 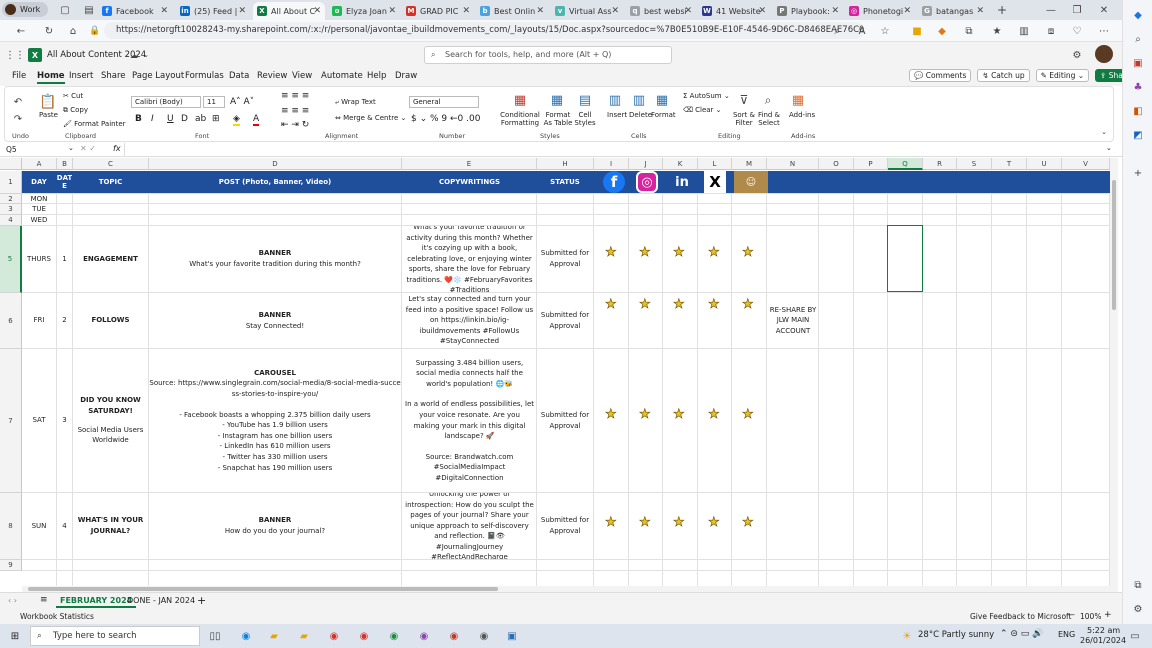 What do you see at coordinates (11, 164) in the screenshot?
I see `select-all-corner` at bounding box center [11, 164].